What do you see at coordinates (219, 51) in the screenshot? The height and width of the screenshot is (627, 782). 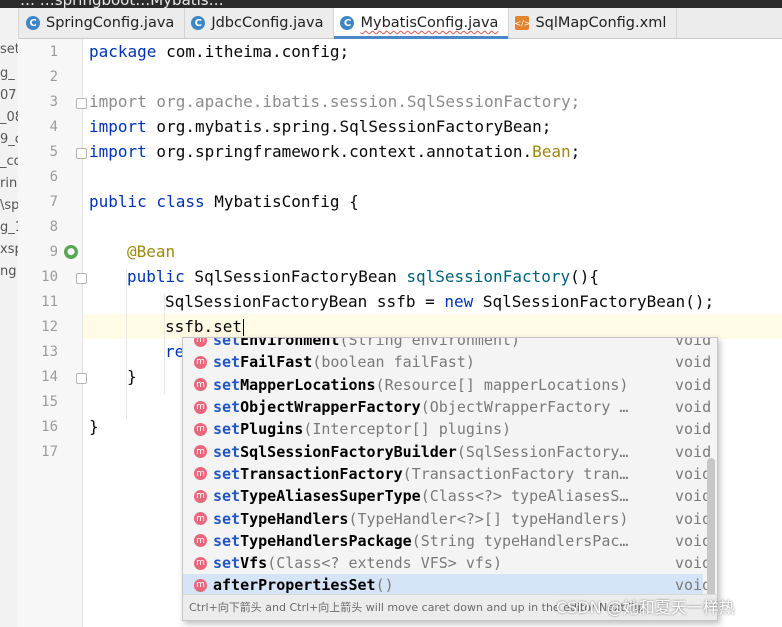 I see `code-line-1: package com.itheima.config;` at bounding box center [219, 51].